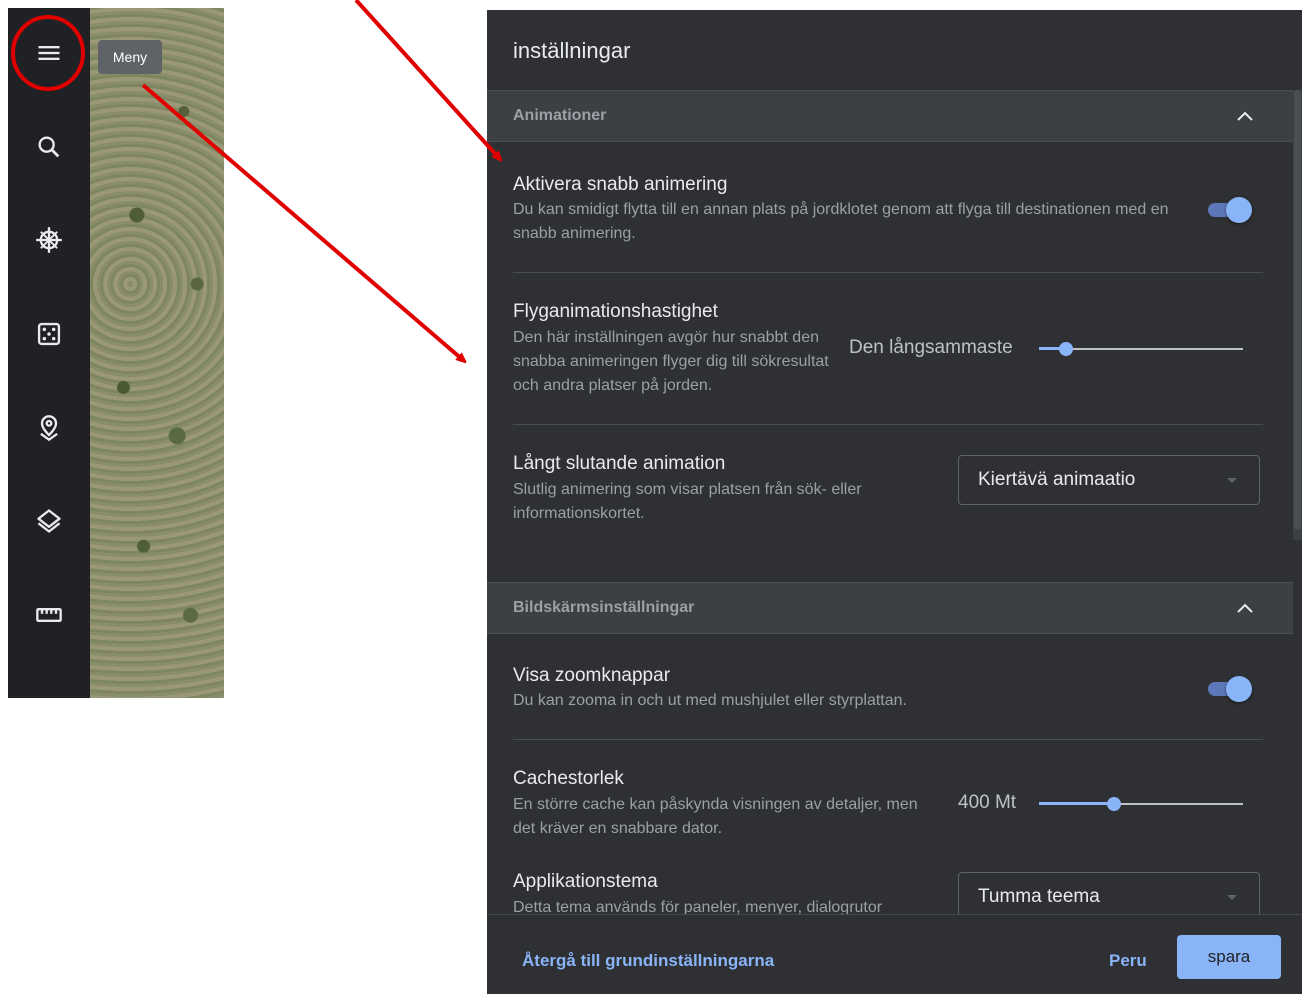 This screenshot has width=1302, height=994. Describe the element at coordinates (890, 608) in the screenshot. I see `section-header-display: Bildskärmsinställningar` at that location.